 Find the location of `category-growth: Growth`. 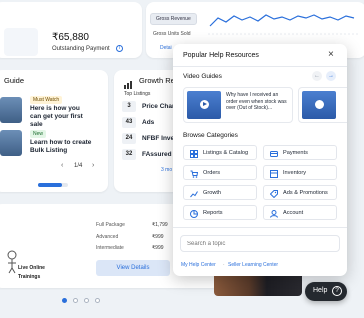

category-growth: Growth is located at coordinates (220, 192).